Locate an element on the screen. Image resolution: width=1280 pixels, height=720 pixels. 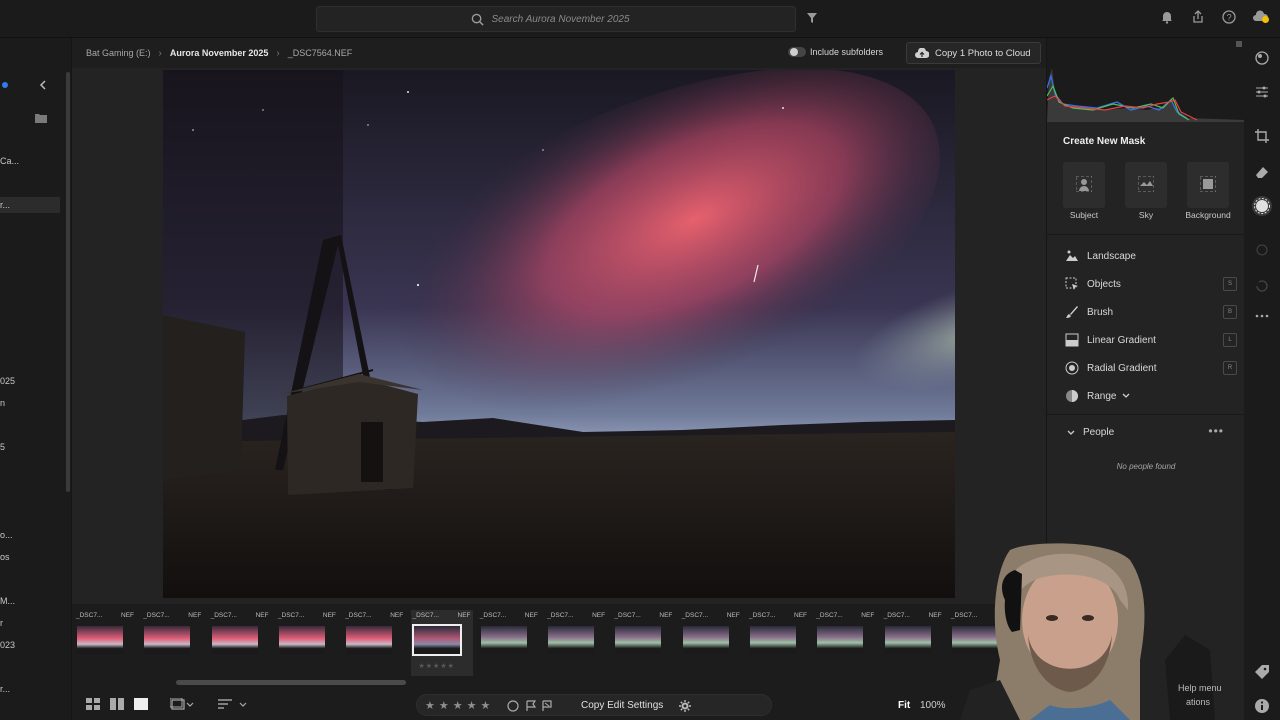
thumb-star-rating: ★★★★★ is located at coordinates (437, 666).